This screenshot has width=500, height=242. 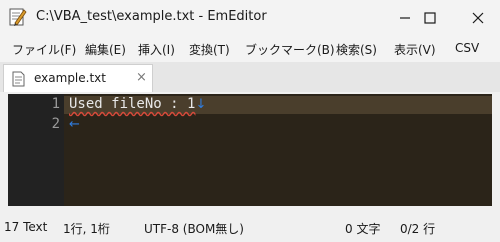 I want to click on close-icon, so click(x=478, y=18).